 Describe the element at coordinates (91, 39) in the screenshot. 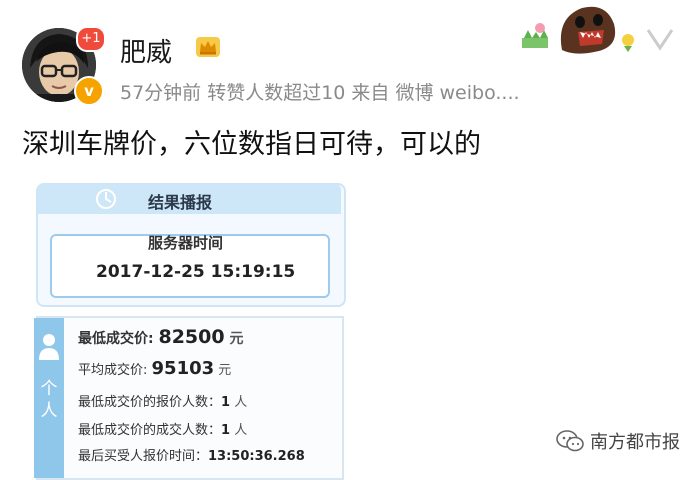

I see `notification-badge: +1` at that location.